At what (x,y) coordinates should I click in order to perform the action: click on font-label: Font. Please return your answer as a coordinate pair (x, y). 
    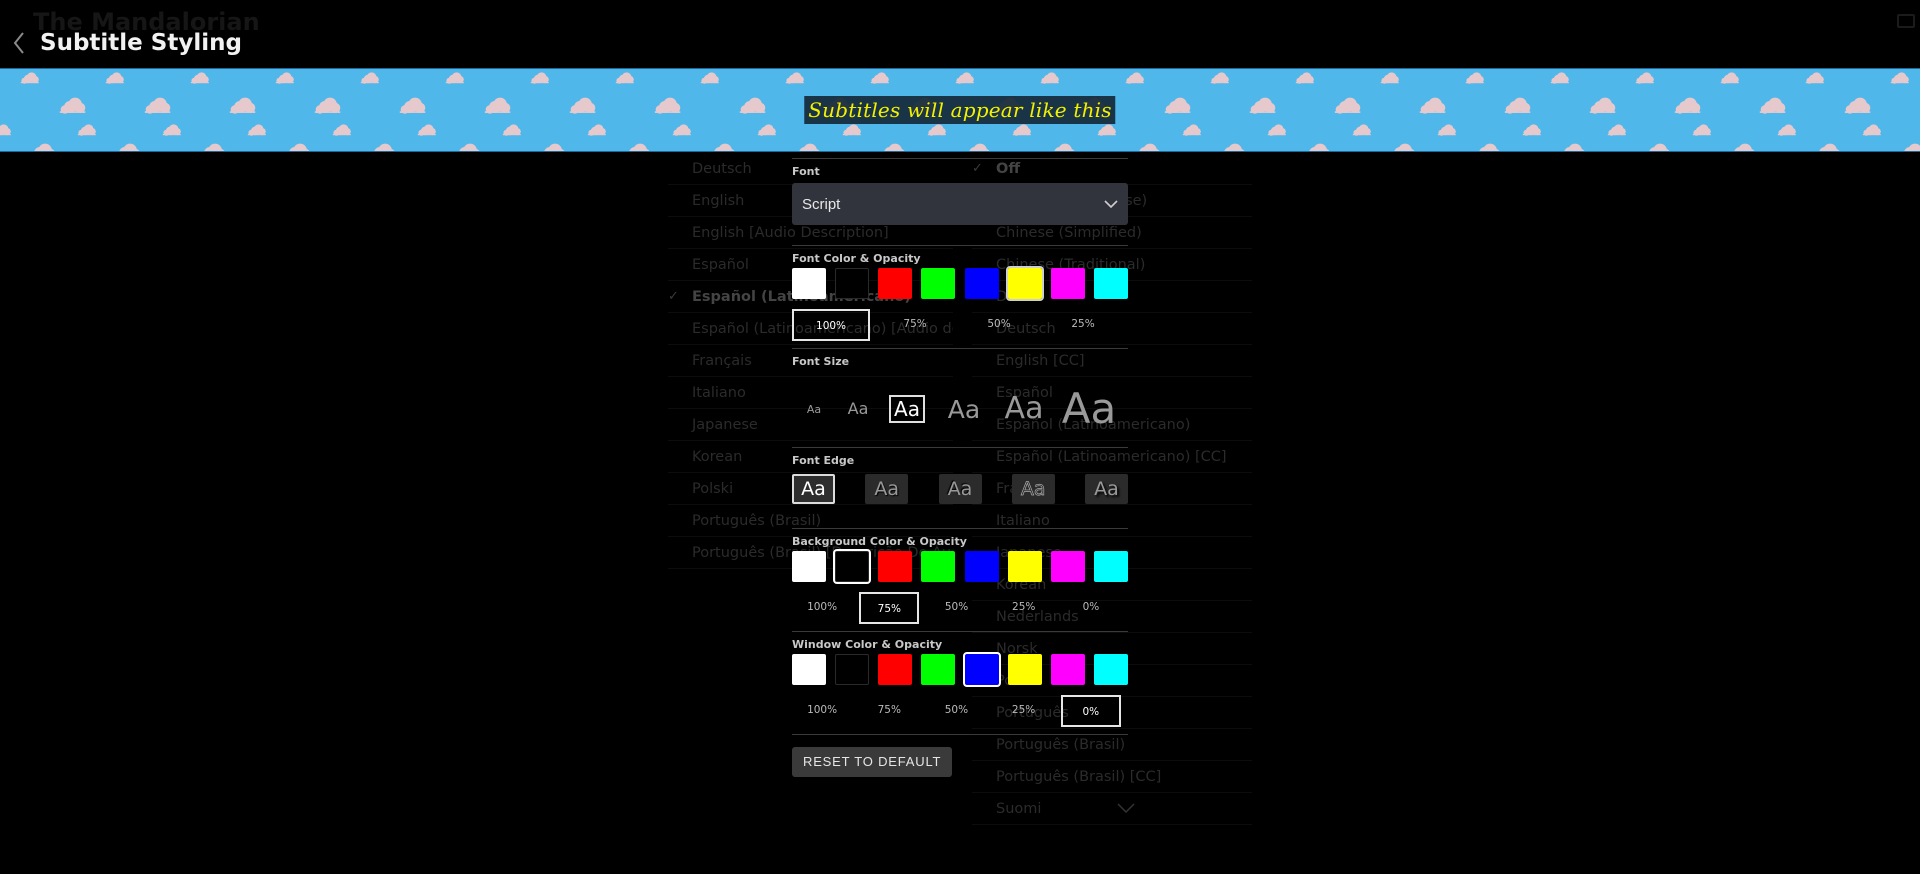
    Looking at the image, I should click on (806, 171).